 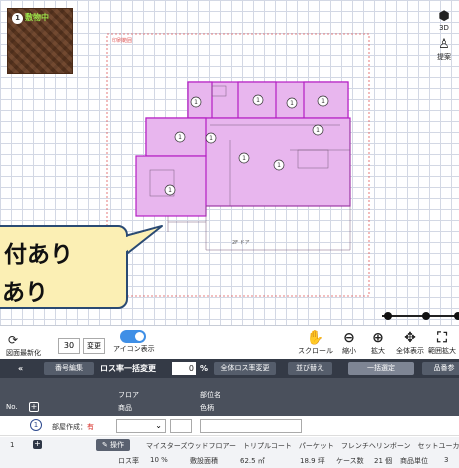 I want to click on thumbnail-badge-number: 1, so click(x=17, y=18).